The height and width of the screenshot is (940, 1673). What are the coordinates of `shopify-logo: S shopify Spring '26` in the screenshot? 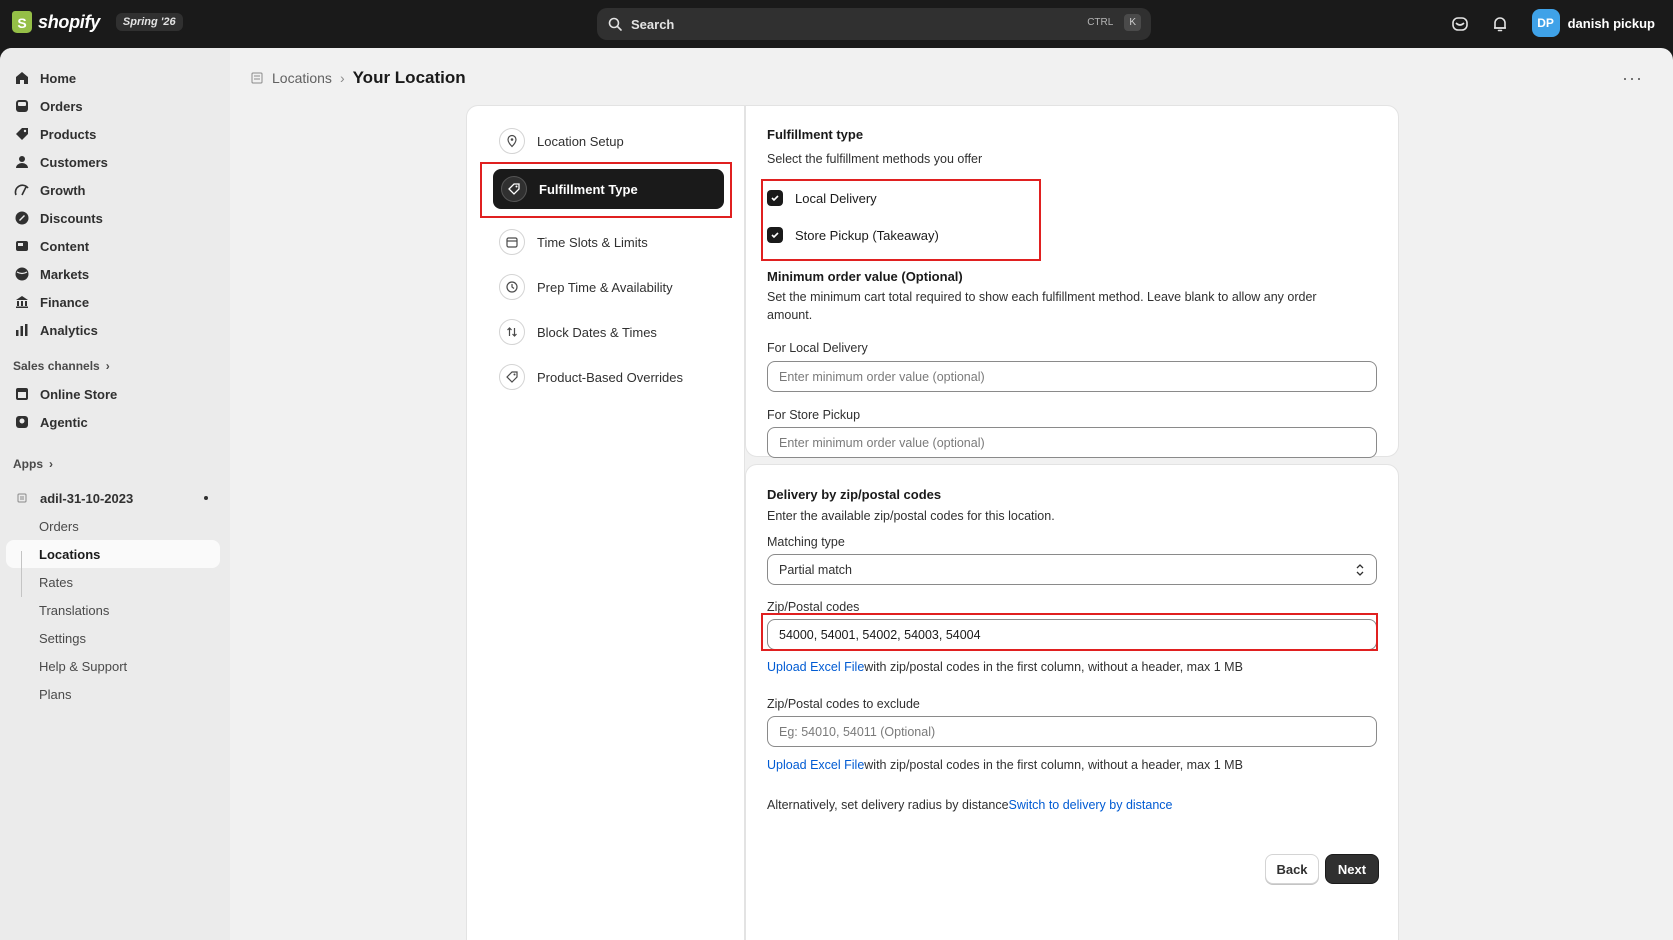 It's located at (97, 22).